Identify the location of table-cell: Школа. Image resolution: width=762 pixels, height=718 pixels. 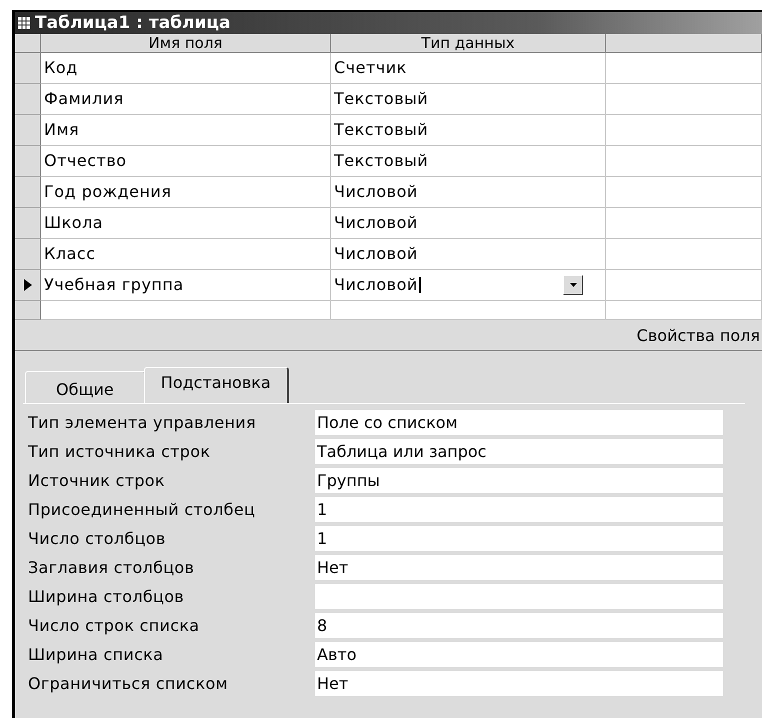
(186, 223).